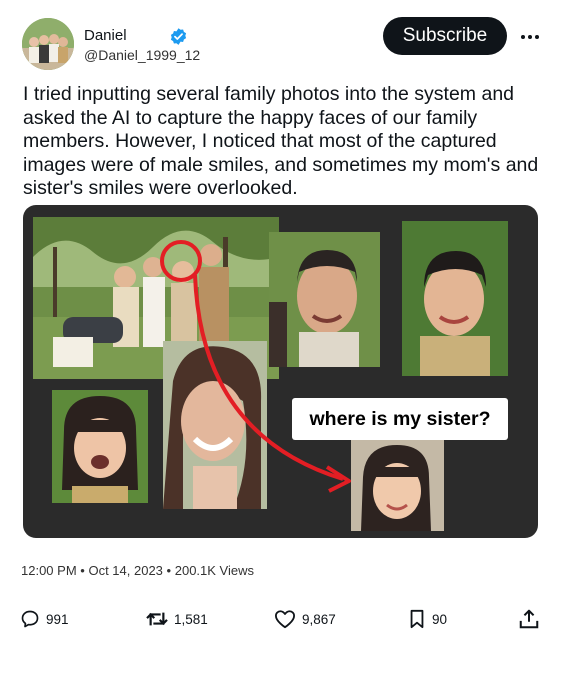 The width and height of the screenshot is (561, 675). What do you see at coordinates (445, 36) in the screenshot?
I see `subscribe-button: Subscribe` at bounding box center [445, 36].